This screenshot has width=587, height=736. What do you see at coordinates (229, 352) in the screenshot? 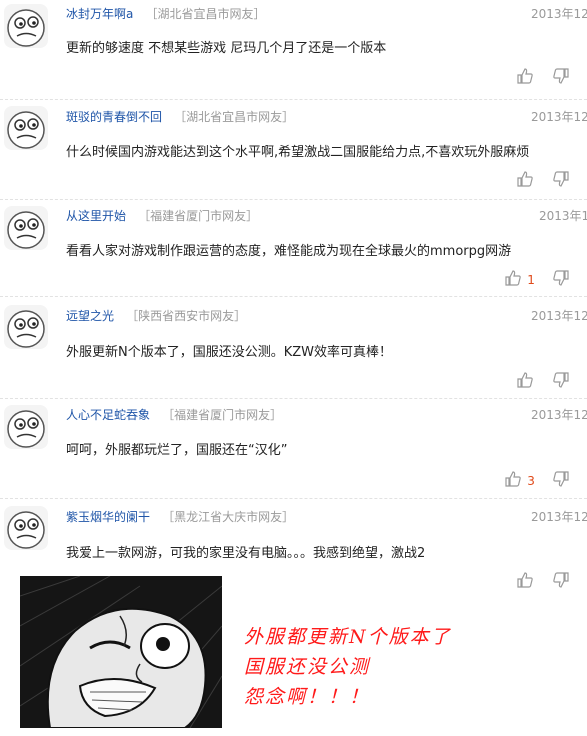
I see `comment-text: 外服更新N个版本了，国服还没公测。KZW效率可真棒！` at bounding box center [229, 352].